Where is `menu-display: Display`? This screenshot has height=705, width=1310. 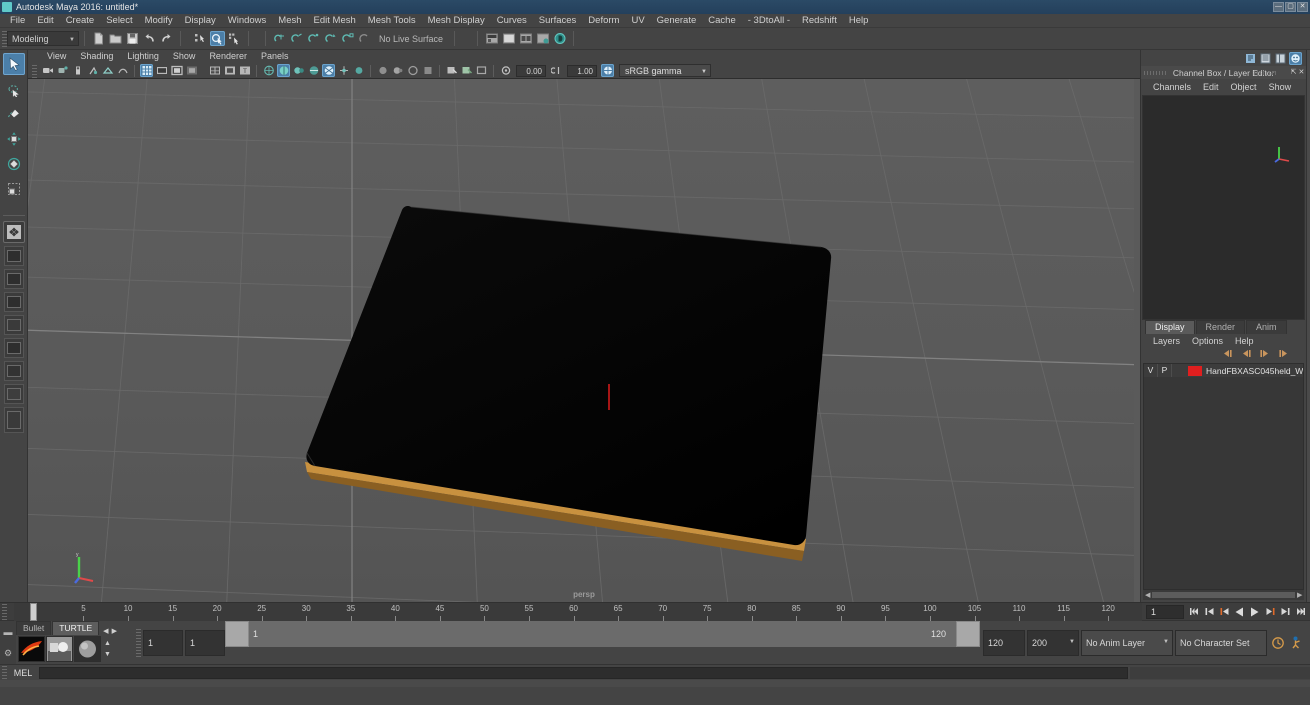
menu-display: Display is located at coordinates (200, 21).